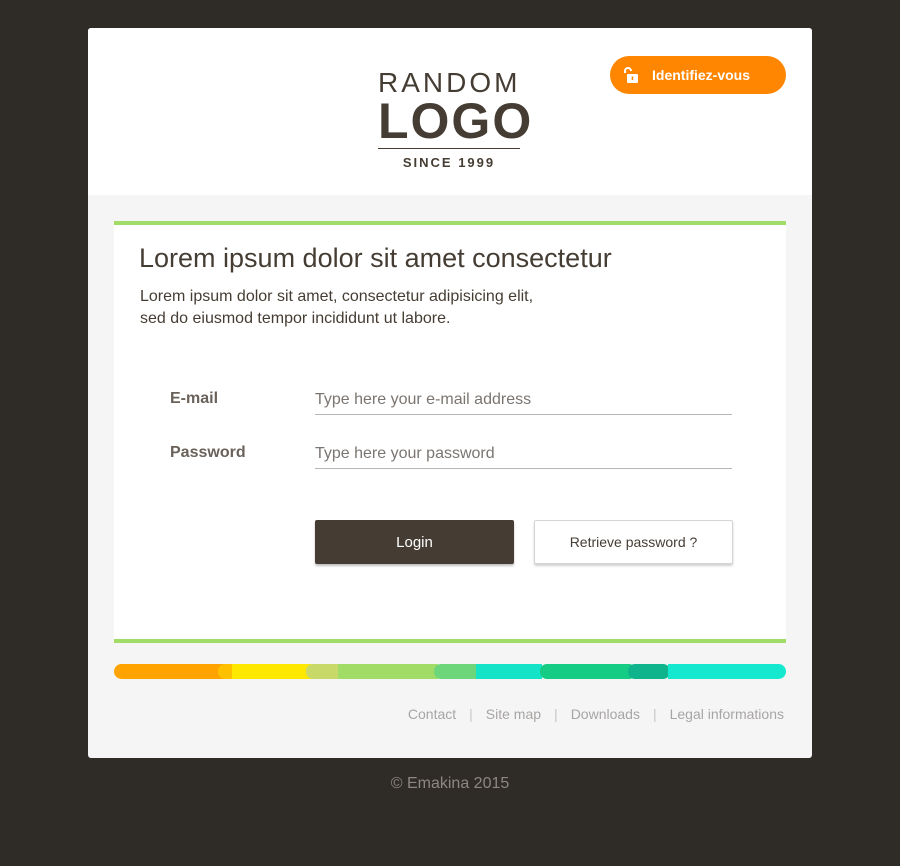 The width and height of the screenshot is (900, 866). Describe the element at coordinates (194, 398) in the screenshot. I see `email-label: E-mail` at that location.